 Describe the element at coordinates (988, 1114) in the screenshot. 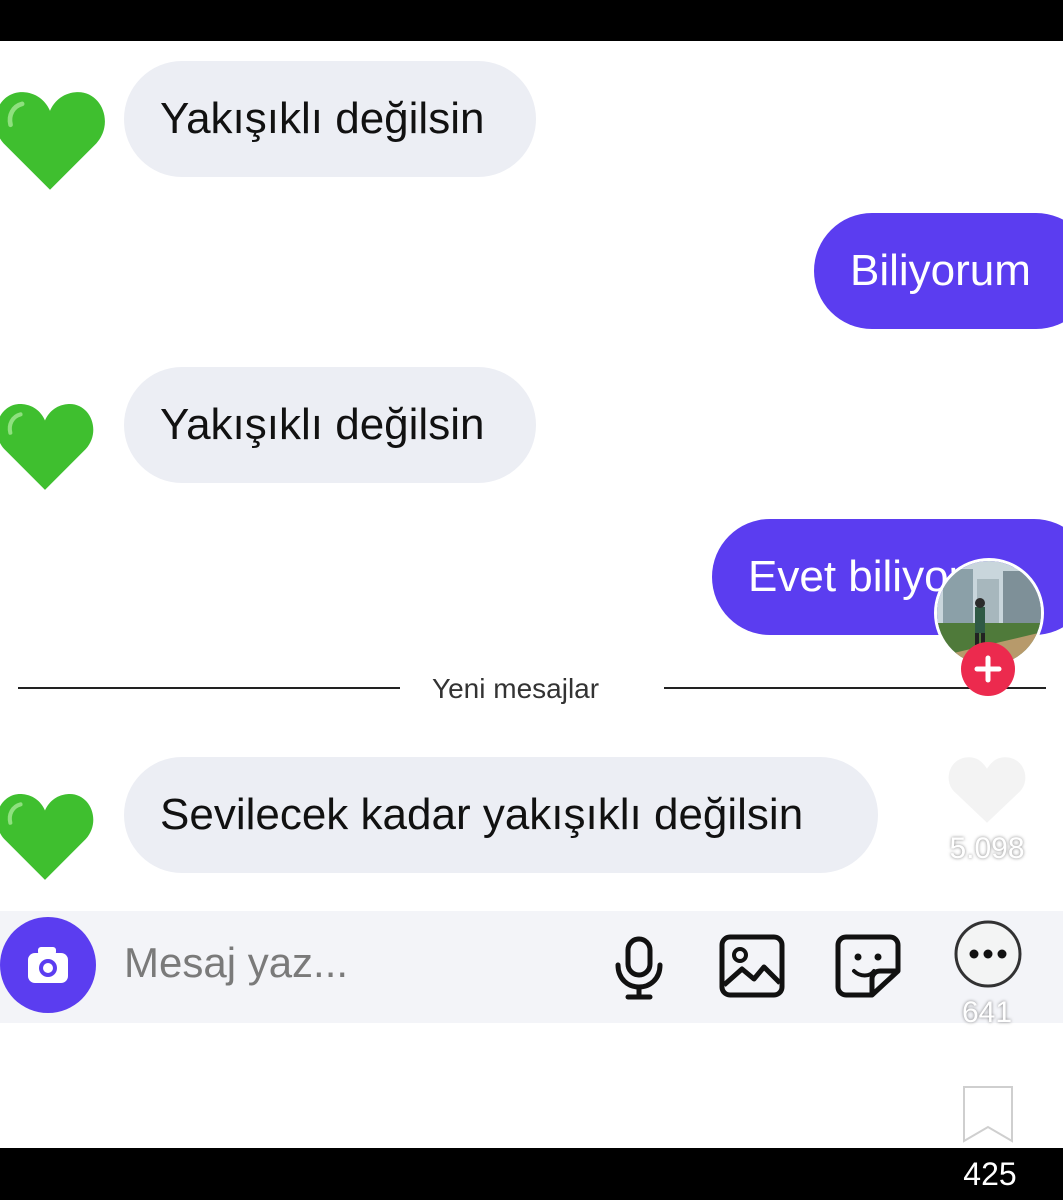

I see `bookmark-icon` at that location.